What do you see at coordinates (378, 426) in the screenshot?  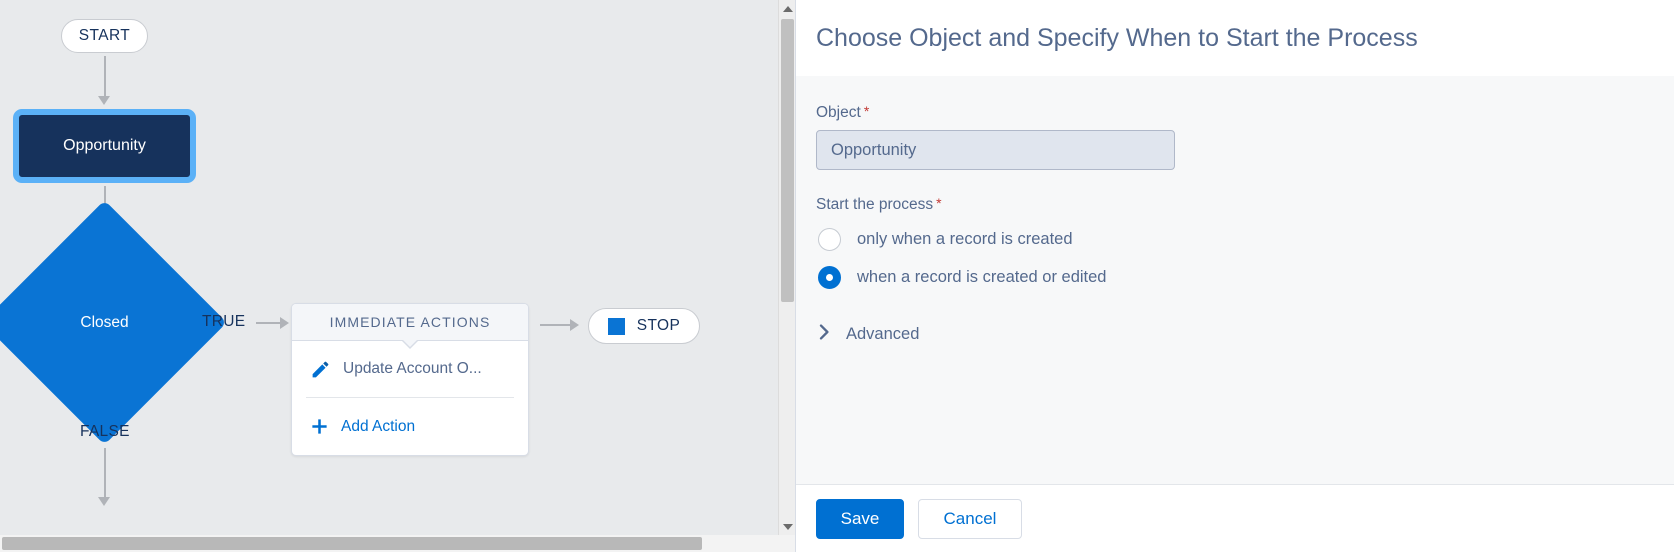 I see `add-action-label: Add Action` at bounding box center [378, 426].